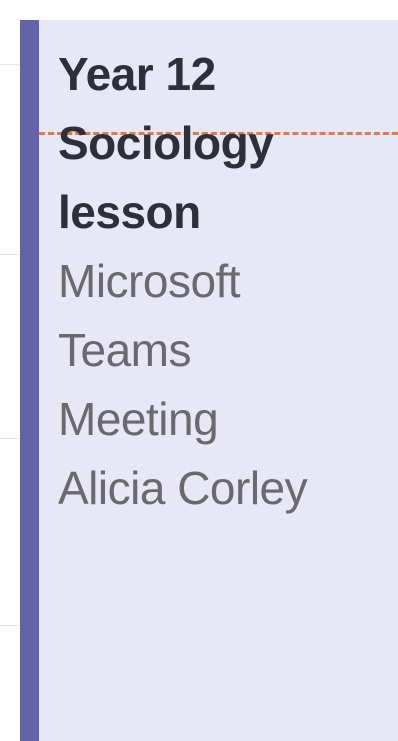 The image size is (398, 741). Describe the element at coordinates (129, 212) in the screenshot. I see `event-title-line: lesson` at that location.